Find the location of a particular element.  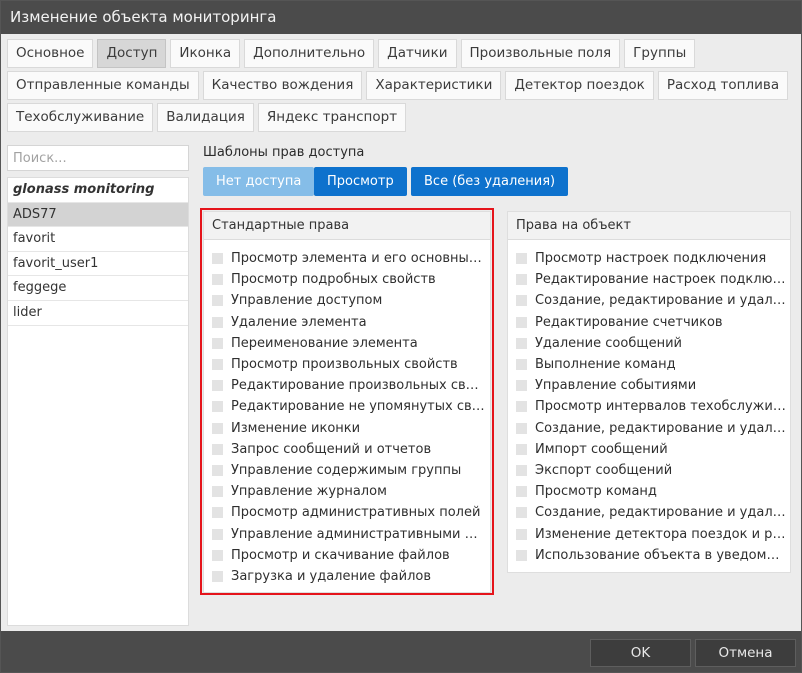

permission-row: Экспорт сообщений is located at coordinates (649, 470).